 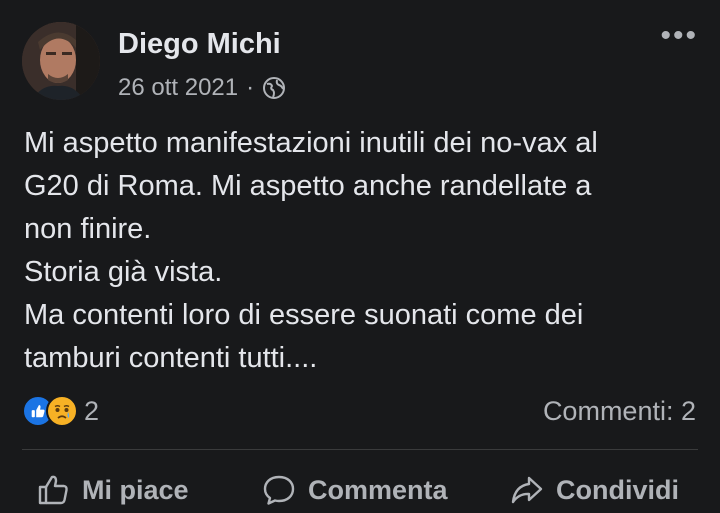 What do you see at coordinates (527, 490) in the screenshot?
I see `share-icon` at bounding box center [527, 490].